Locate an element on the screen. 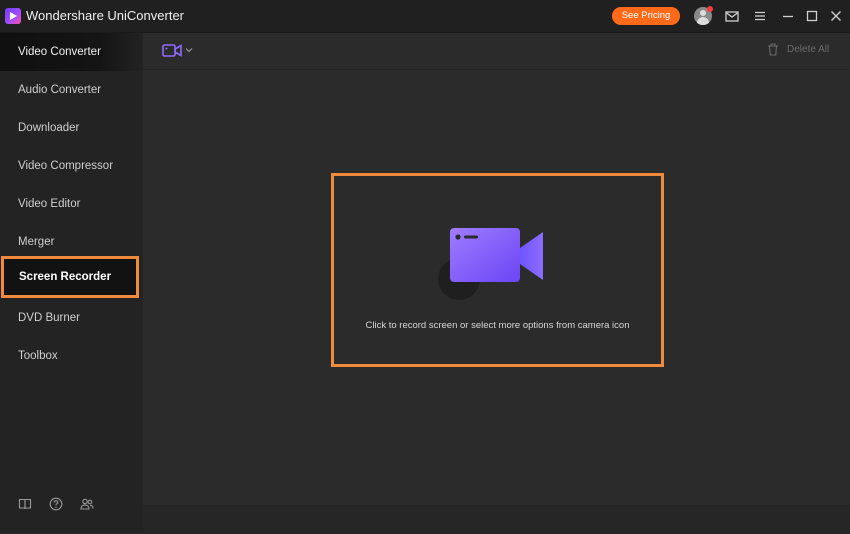 The height and width of the screenshot is (534, 850). app-title: Wondershare UniConverter is located at coordinates (105, 15).